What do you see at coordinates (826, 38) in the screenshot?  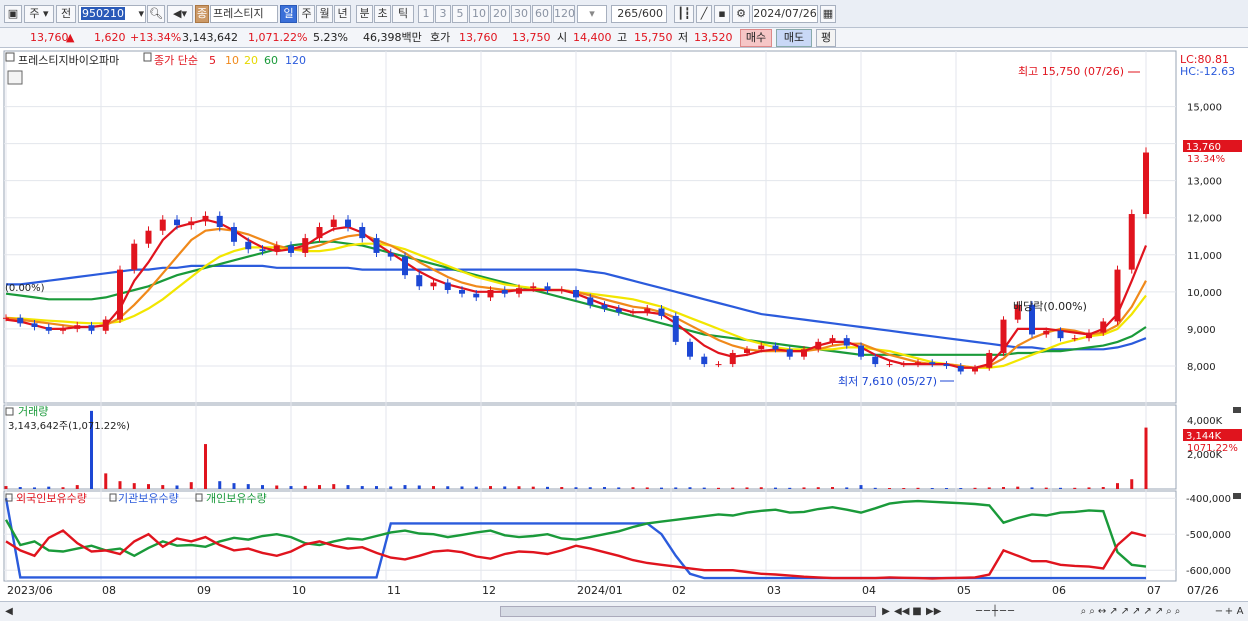 I see `eval-button: 평` at bounding box center [826, 38].